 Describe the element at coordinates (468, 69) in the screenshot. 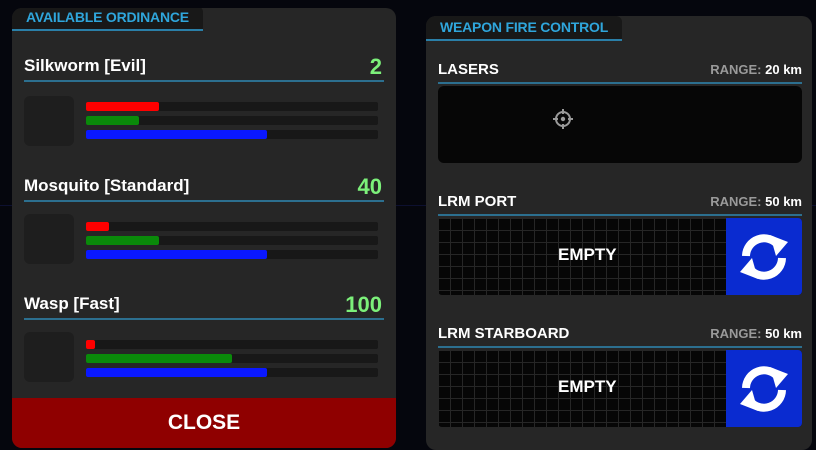

I see `lasers-label: LASERS` at that location.